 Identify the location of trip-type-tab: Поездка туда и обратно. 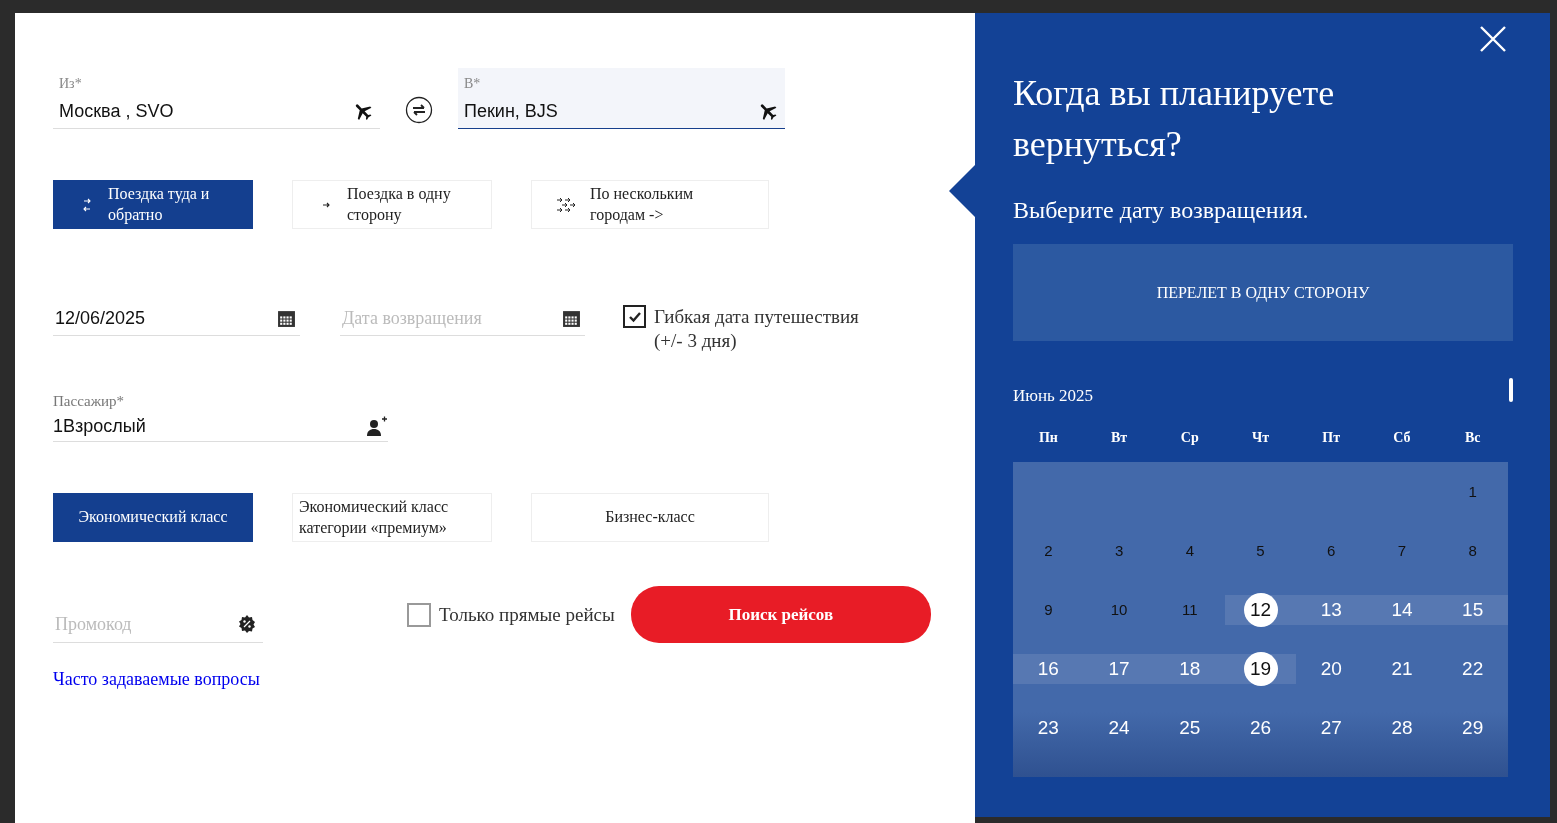
(153, 204).